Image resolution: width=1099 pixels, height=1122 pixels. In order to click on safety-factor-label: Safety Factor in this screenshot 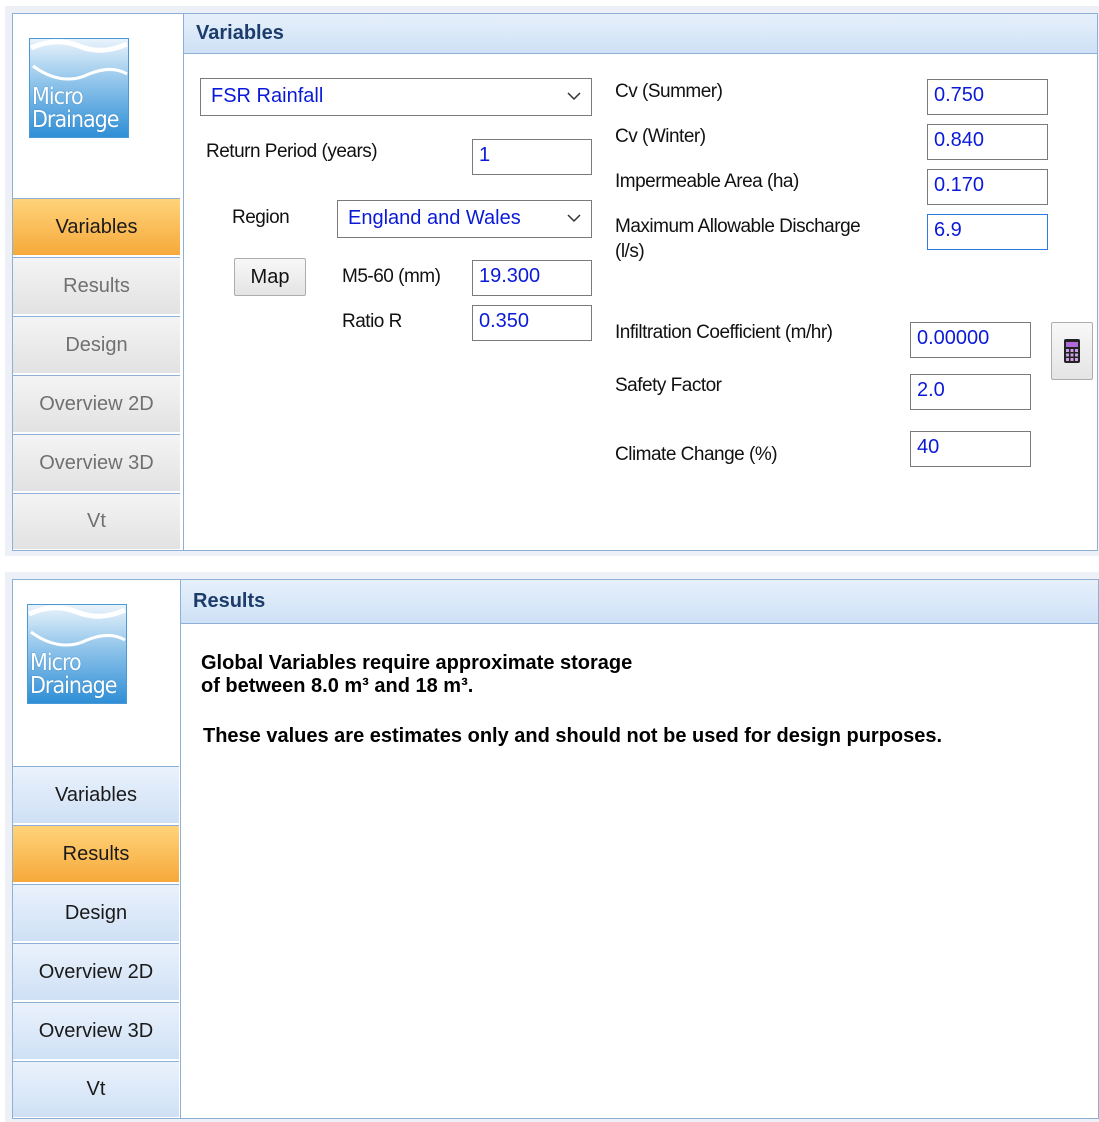, I will do `click(668, 385)`.